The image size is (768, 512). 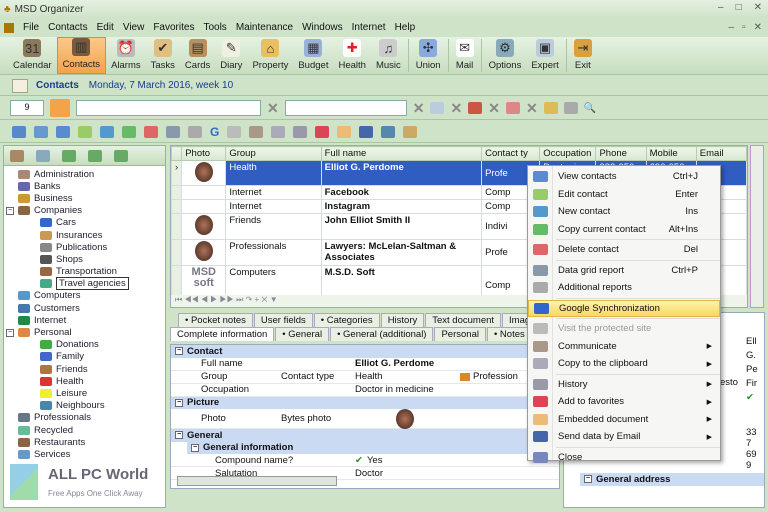 What do you see at coordinates (624, 230) in the screenshot?
I see `menu-item-copy-current-contact: Copy current contact Alt+Ins` at bounding box center [624, 230].